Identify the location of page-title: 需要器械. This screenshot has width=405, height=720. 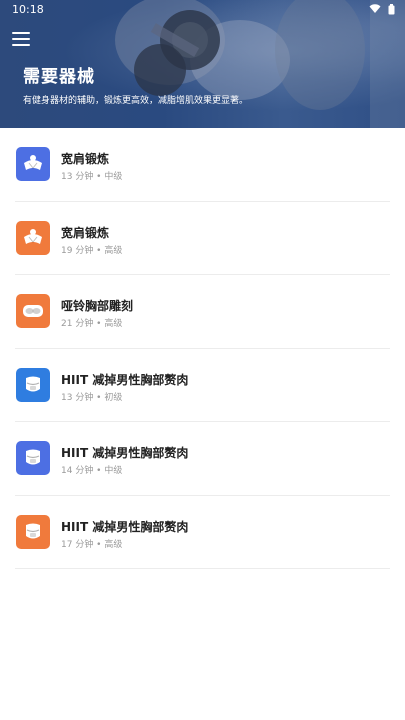
(59, 77).